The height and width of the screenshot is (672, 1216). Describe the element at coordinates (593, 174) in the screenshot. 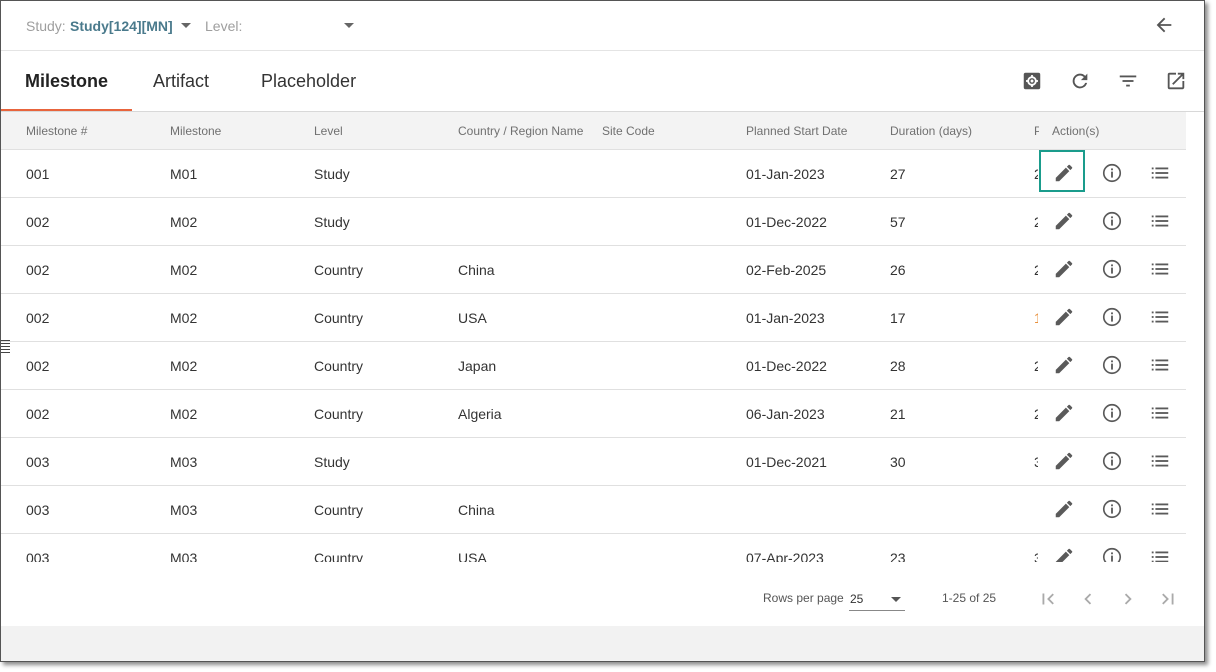

I see `table-row: 001 M01 Study 01-Jan-2023 27 2` at that location.